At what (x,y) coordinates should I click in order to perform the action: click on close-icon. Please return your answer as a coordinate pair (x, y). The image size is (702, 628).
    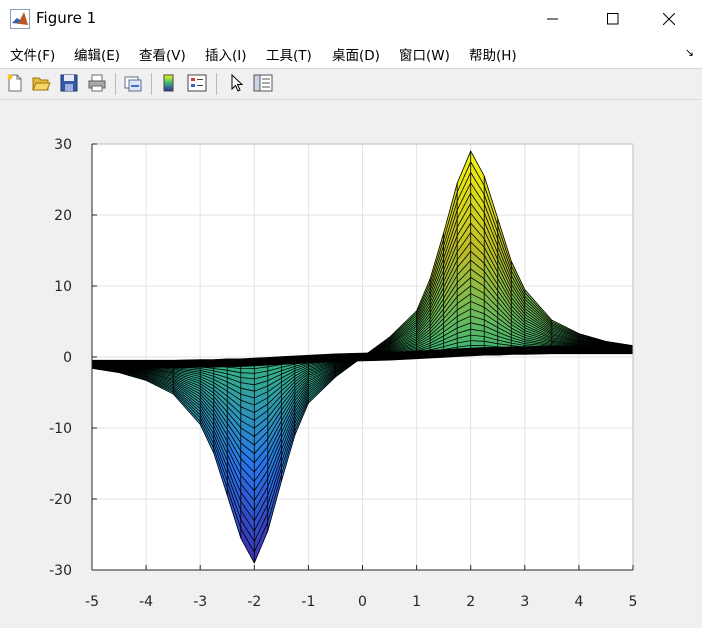
    Looking at the image, I should click on (669, 19).